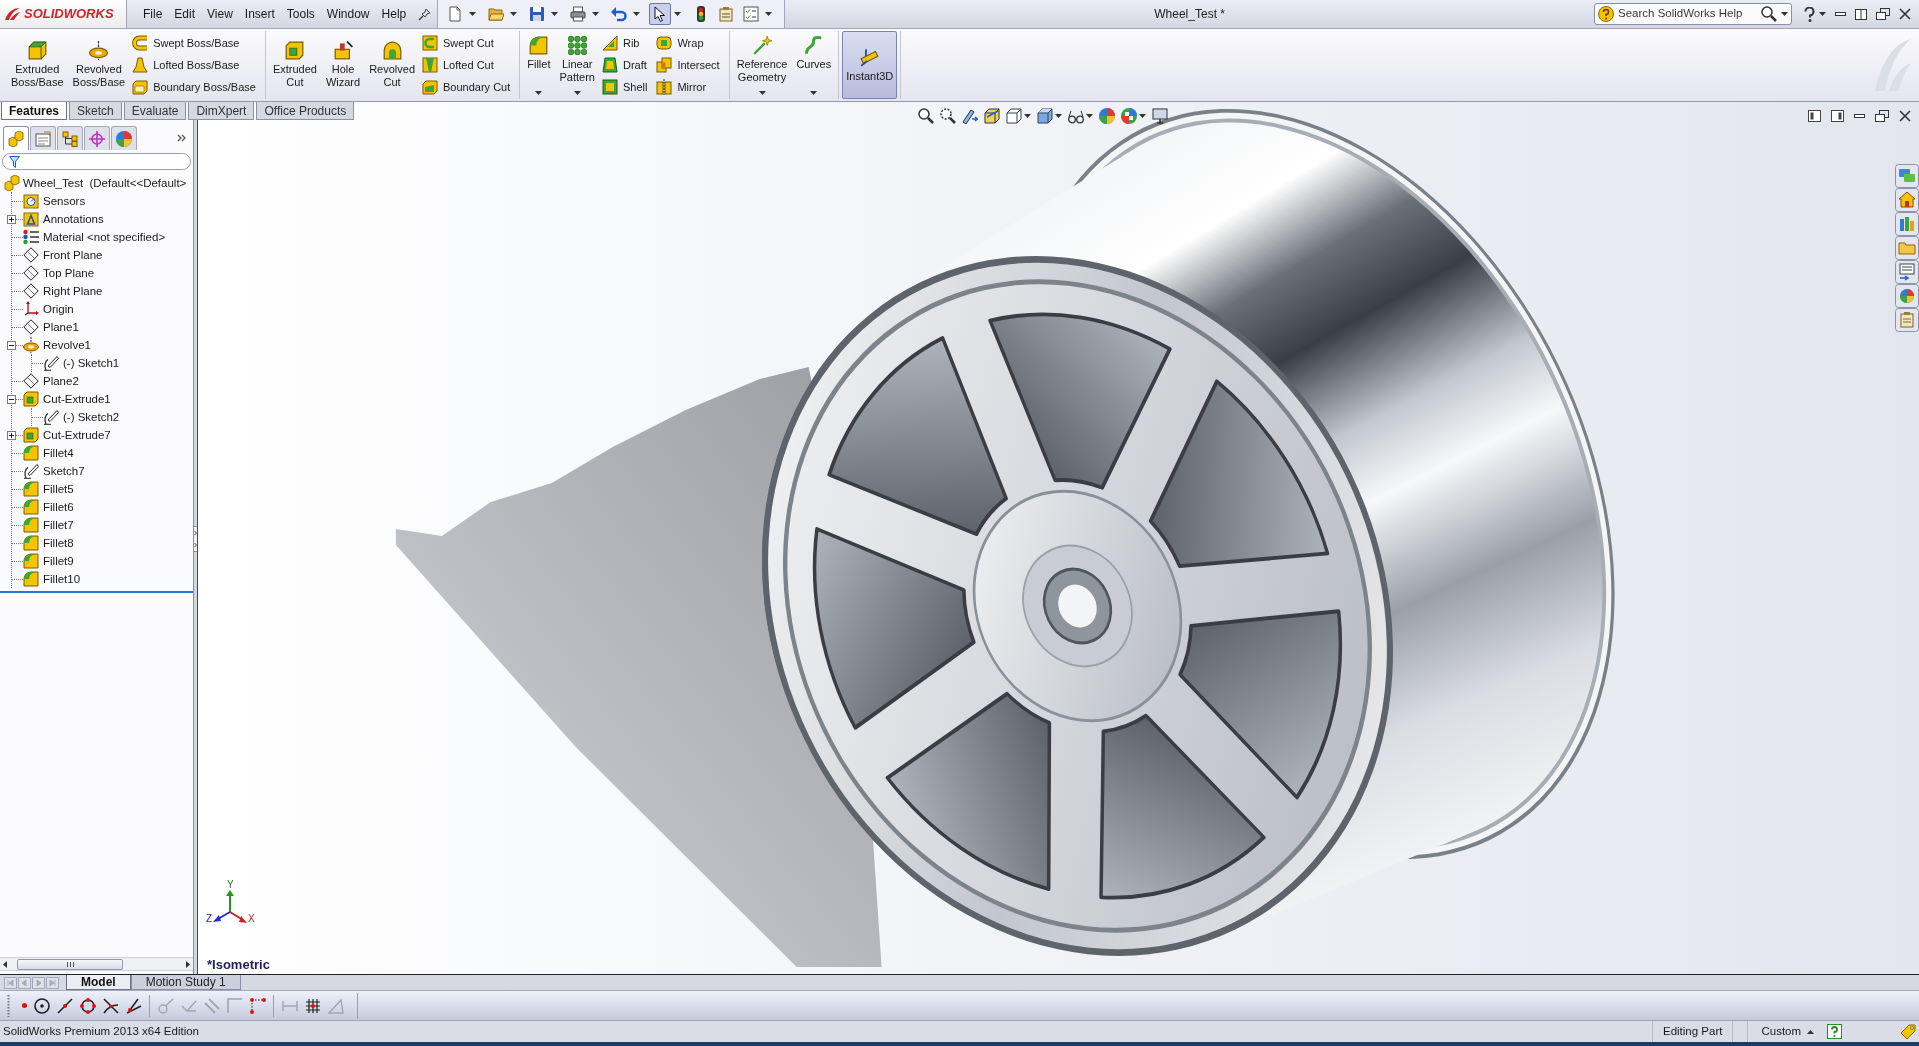  I want to click on tree-item: Cut-Extrude1, so click(77, 399).